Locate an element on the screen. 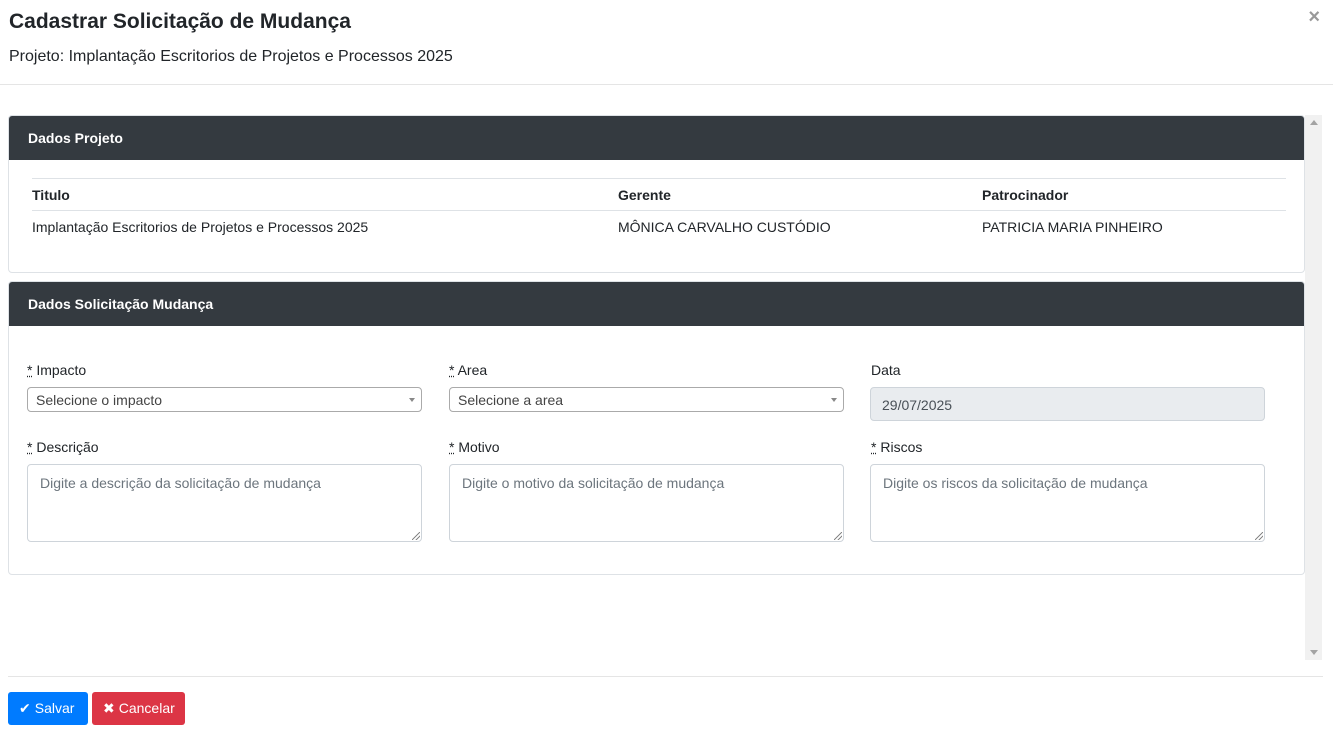 Image resolution: width=1333 pixels, height=733 pixels. column-header-titulo: Titulo is located at coordinates (51, 195).